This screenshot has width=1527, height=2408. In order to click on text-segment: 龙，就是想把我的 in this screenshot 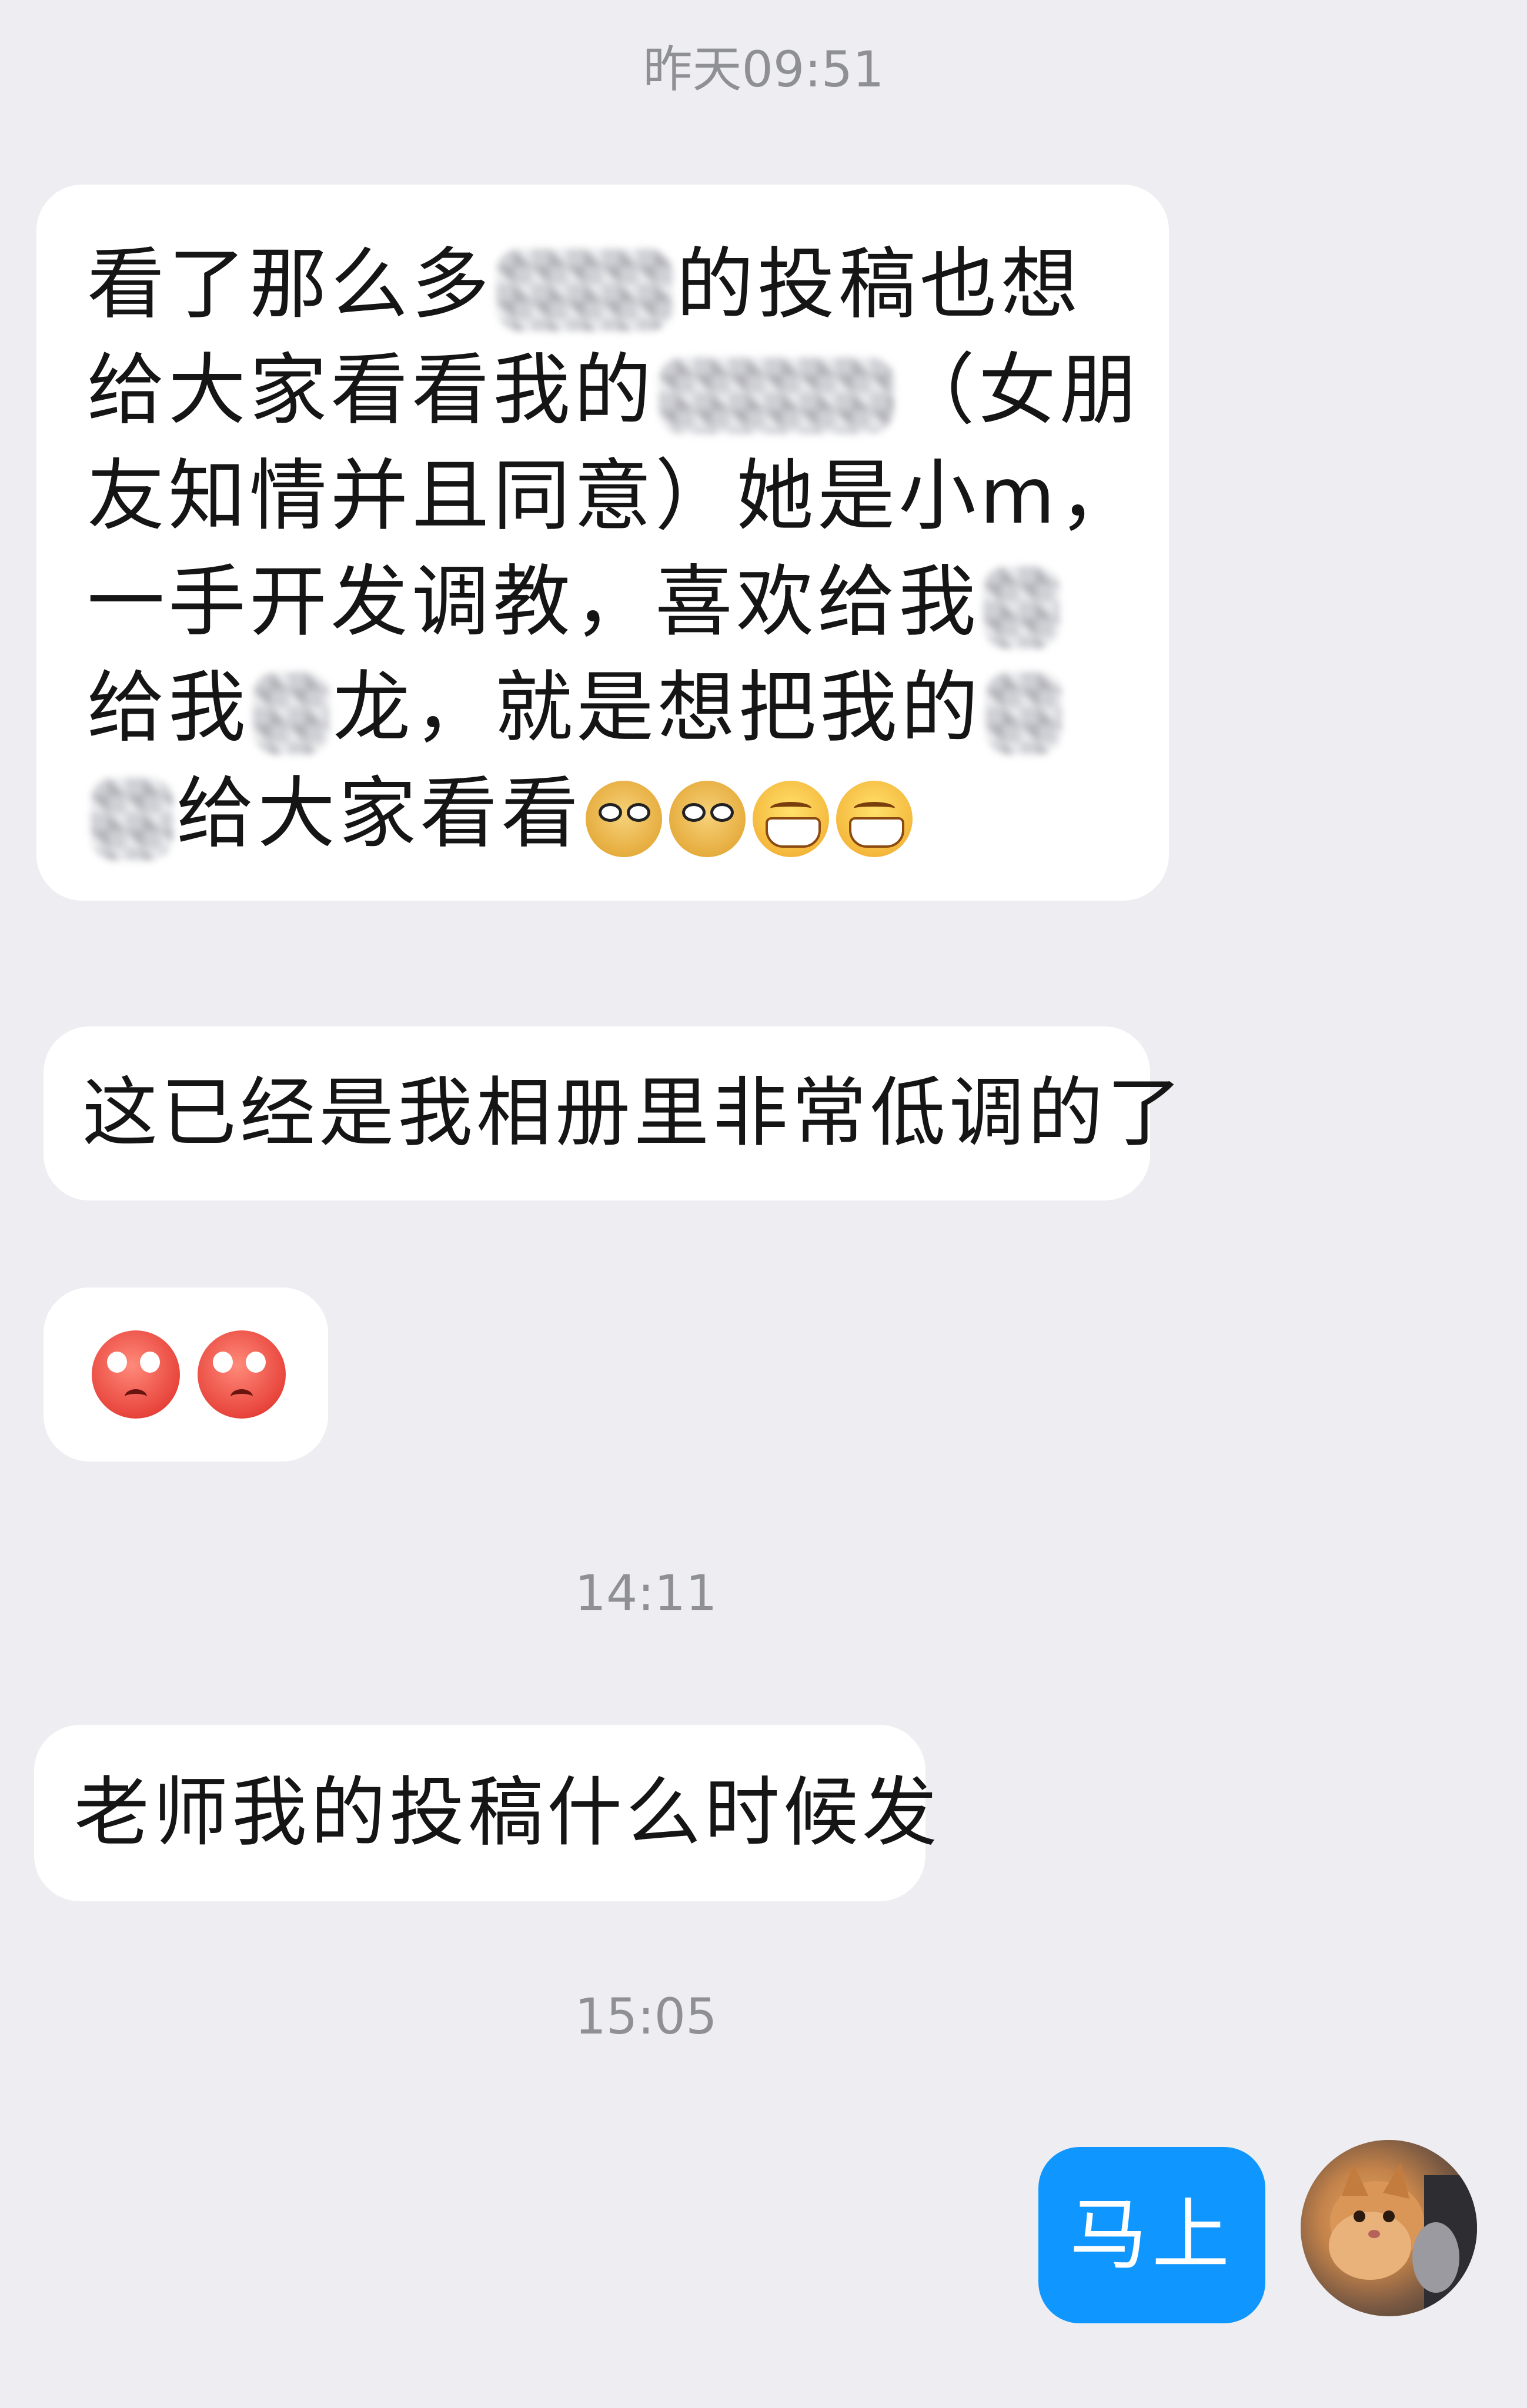, I will do `click(657, 708)`.